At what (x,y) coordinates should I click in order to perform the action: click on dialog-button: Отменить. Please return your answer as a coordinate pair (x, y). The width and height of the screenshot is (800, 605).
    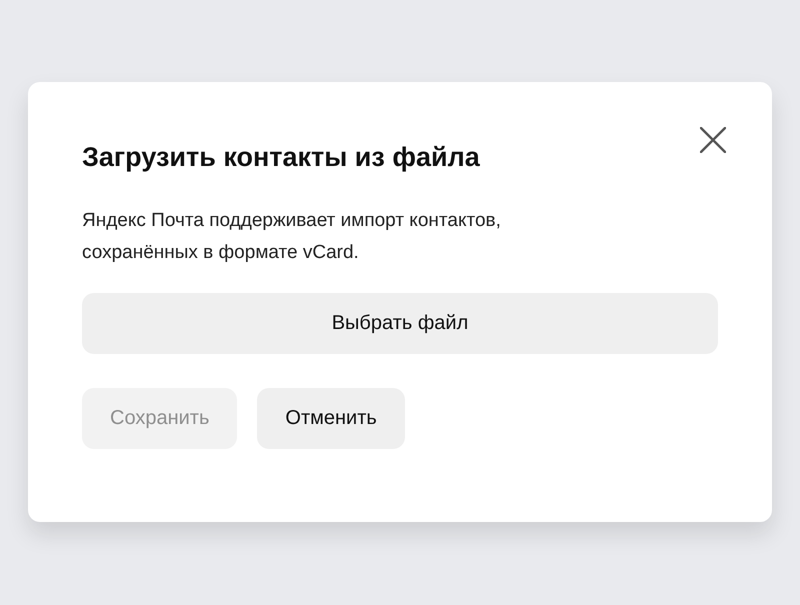
    Looking at the image, I should click on (331, 418).